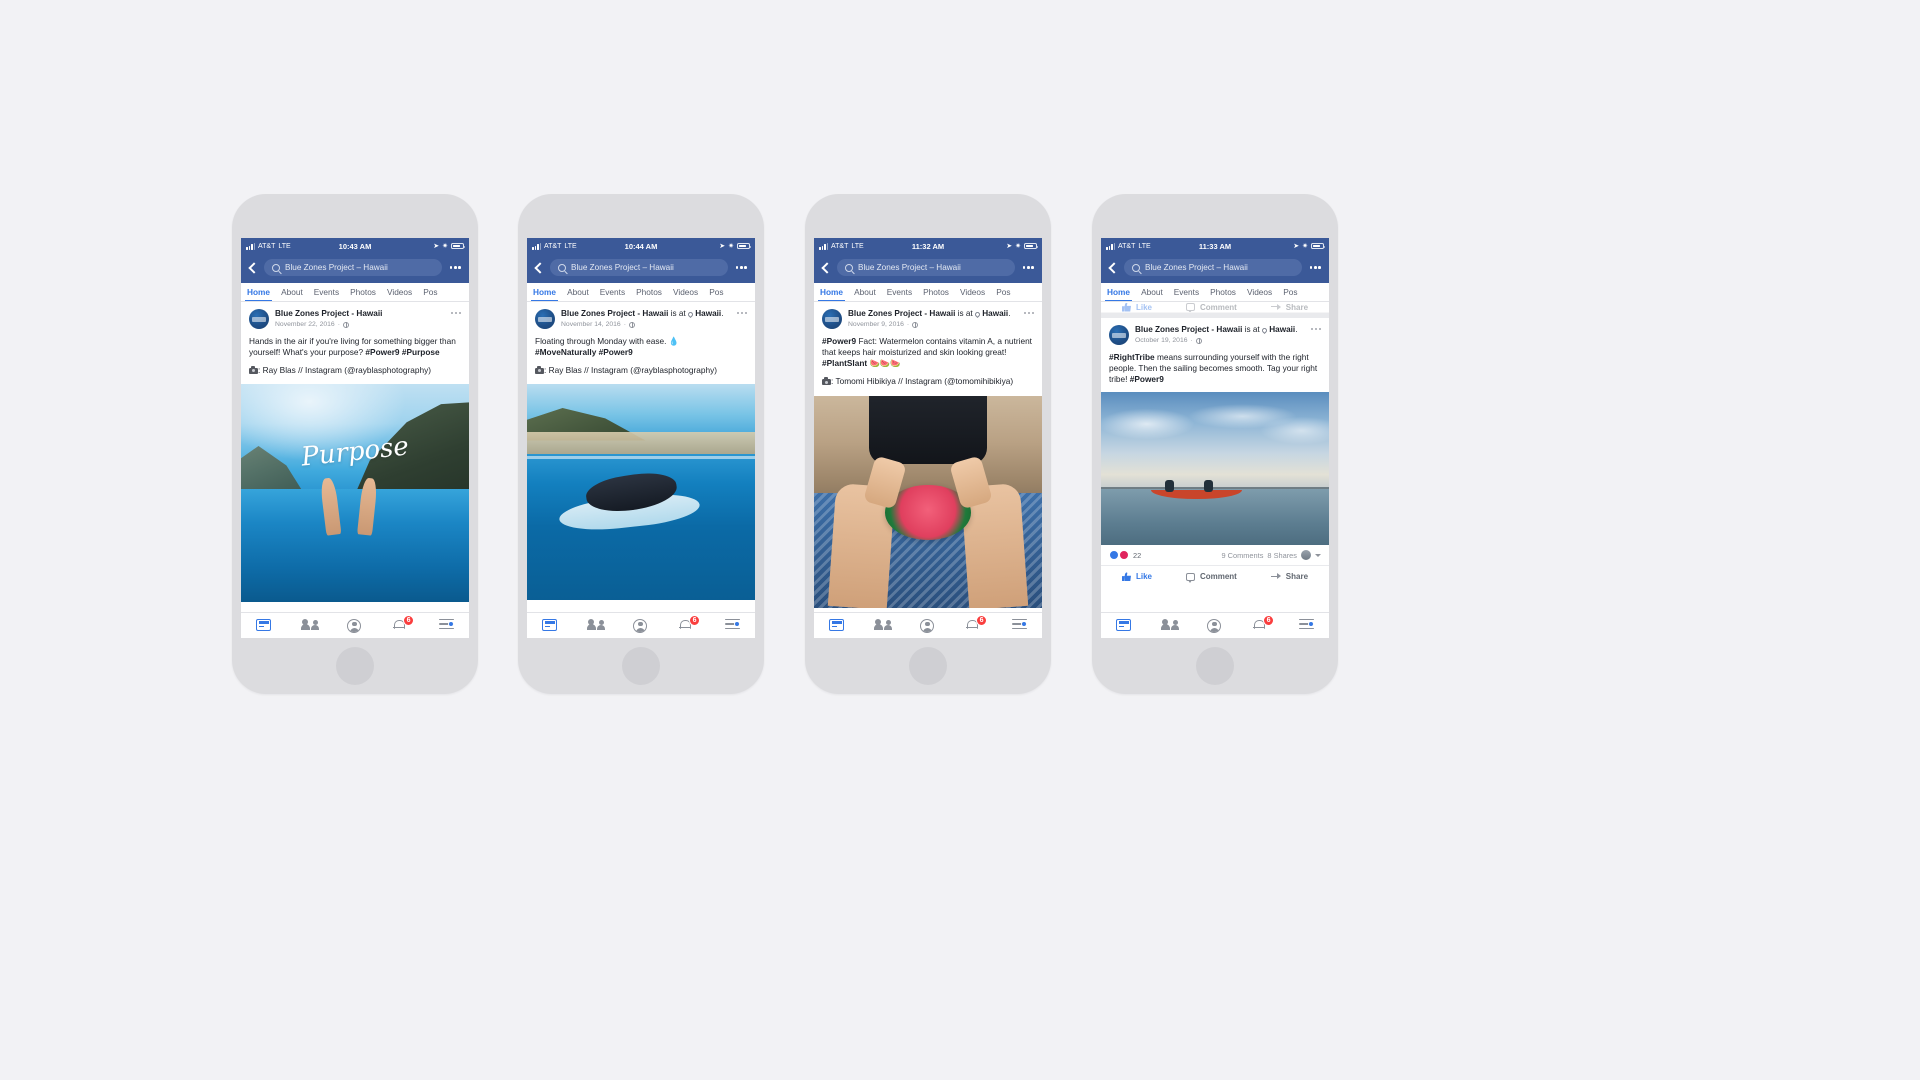  I want to click on page-tabs: Home About Events Photos Videos Pos, so click(1215, 292).